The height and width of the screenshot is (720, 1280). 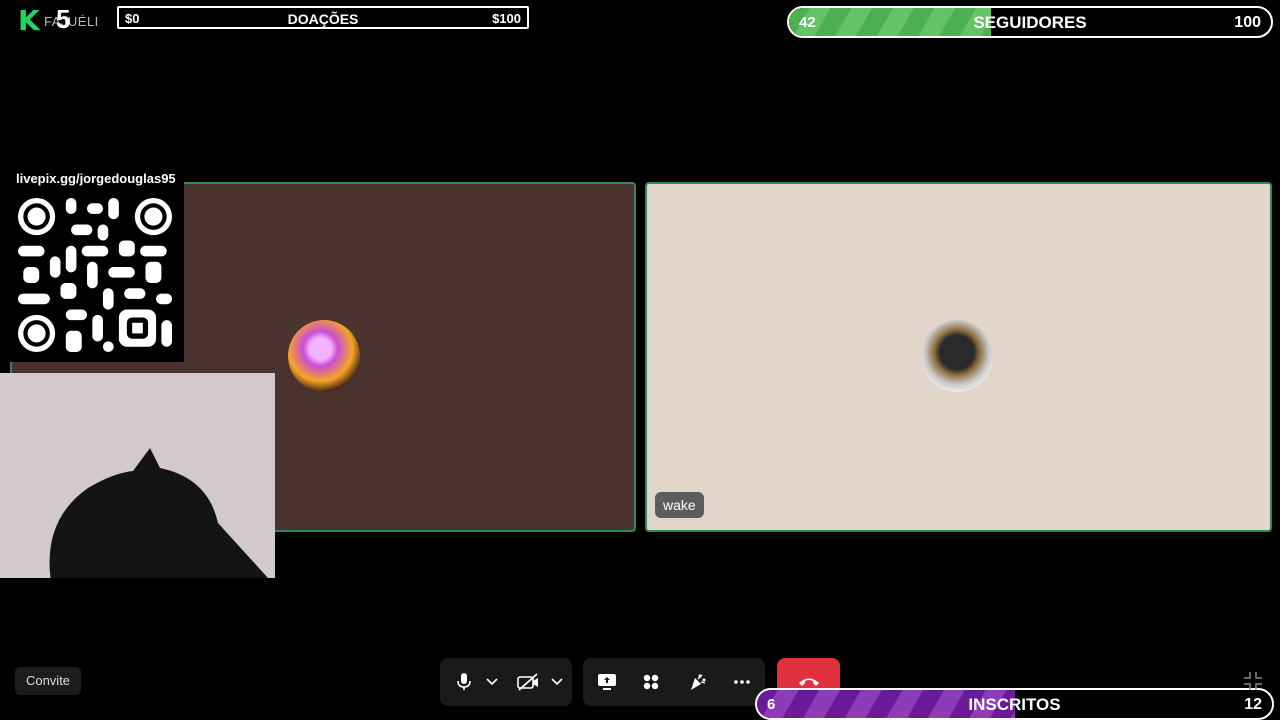 What do you see at coordinates (809, 682) in the screenshot?
I see `hang-up-icon` at bounding box center [809, 682].